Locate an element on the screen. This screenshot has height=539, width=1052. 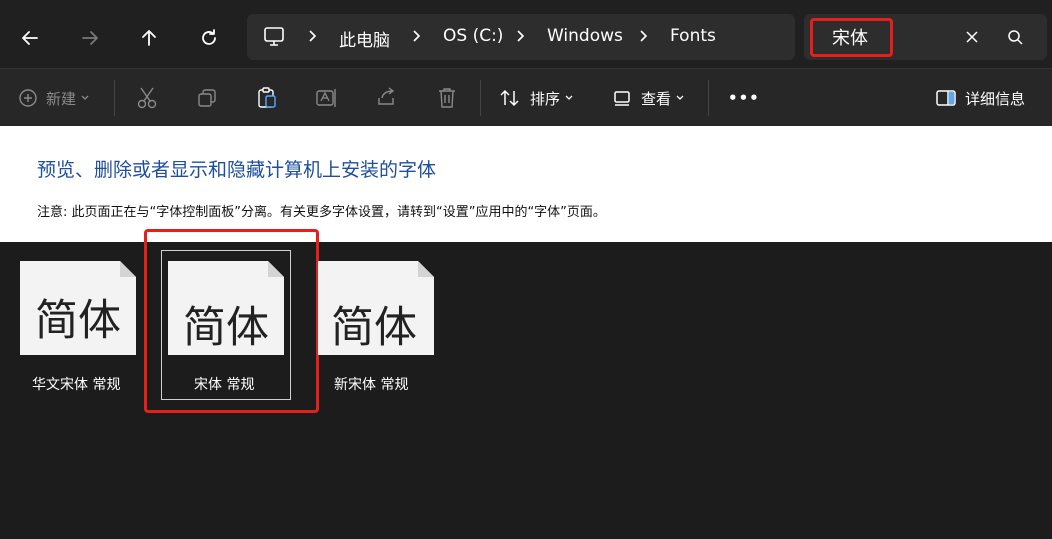
search-icon is located at coordinates (1015, 37).